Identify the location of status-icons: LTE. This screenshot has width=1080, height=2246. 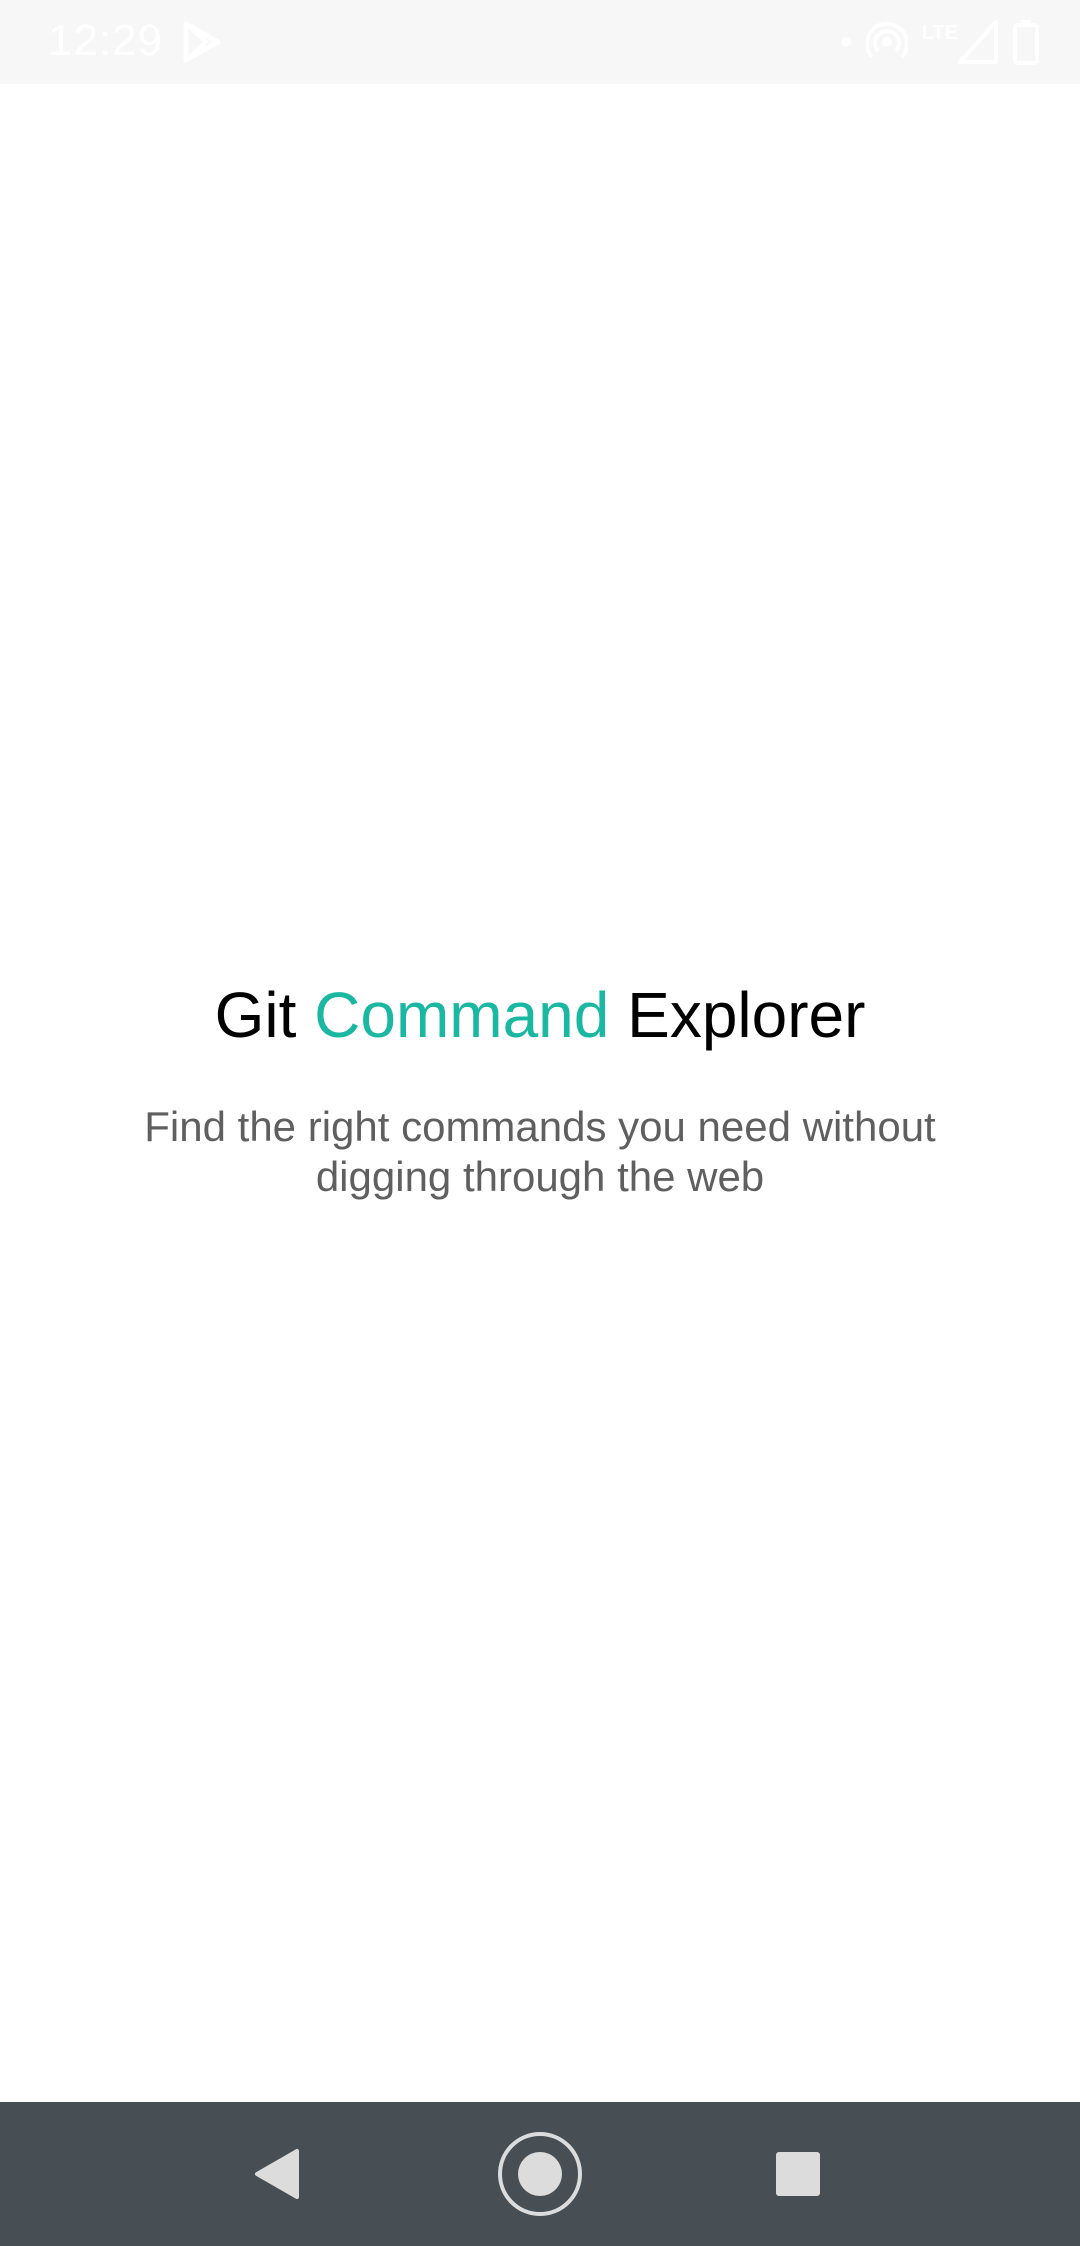
(940, 42).